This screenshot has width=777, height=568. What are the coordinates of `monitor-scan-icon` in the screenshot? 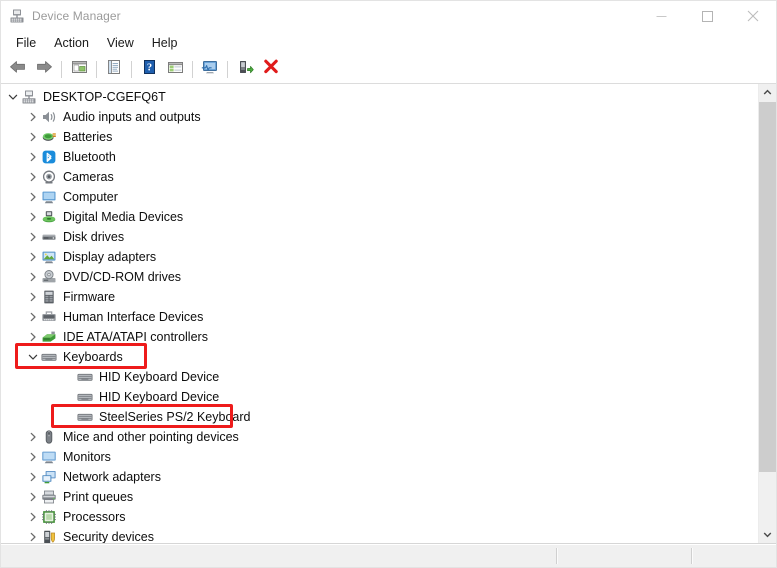 It's located at (210, 69).